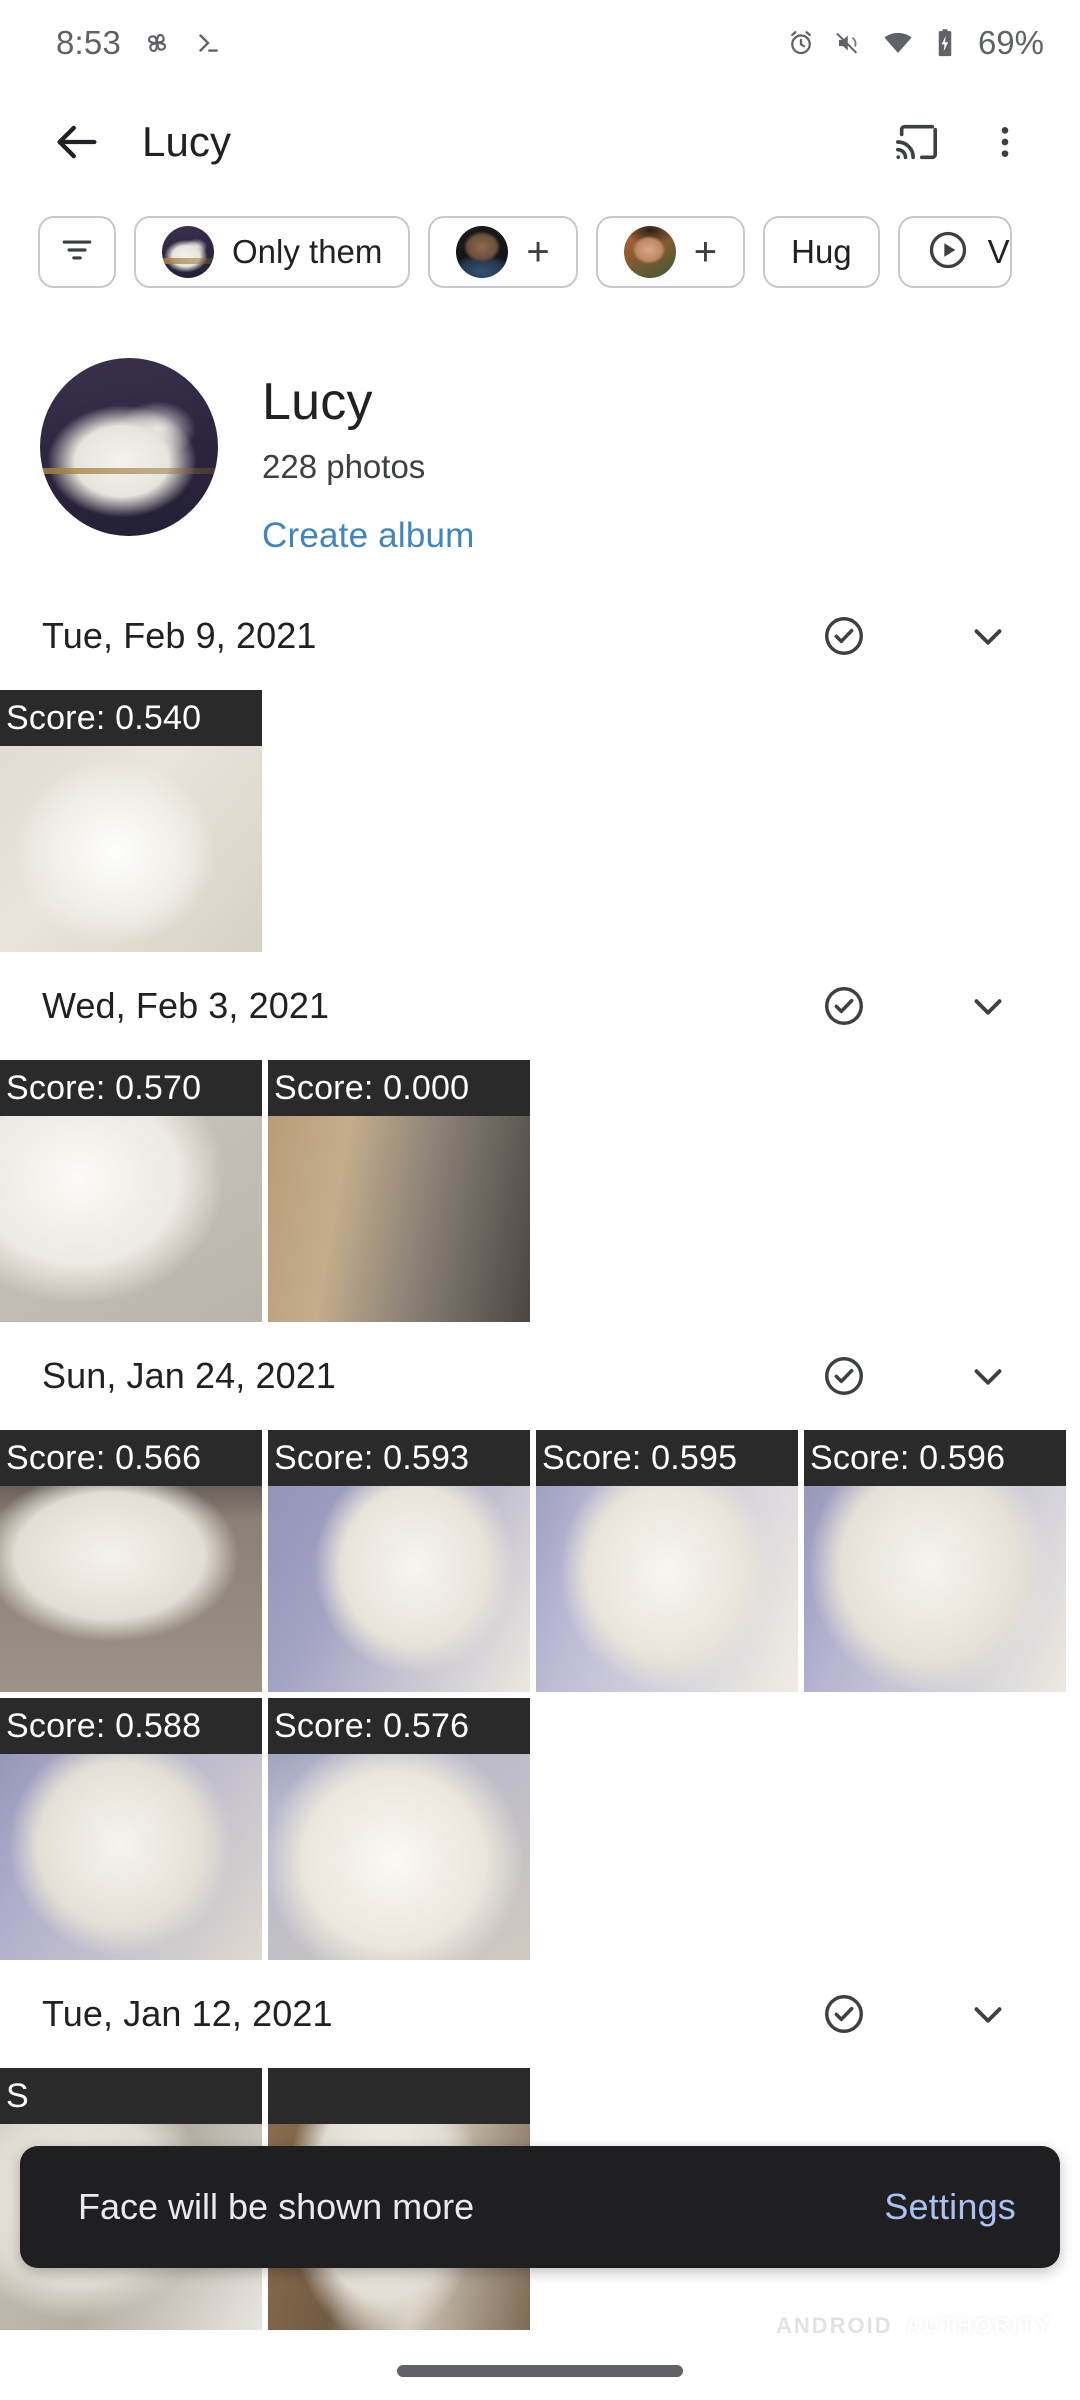 The width and height of the screenshot is (1080, 2400). I want to click on photo-tile: Score: 0.595, so click(667, 1561).